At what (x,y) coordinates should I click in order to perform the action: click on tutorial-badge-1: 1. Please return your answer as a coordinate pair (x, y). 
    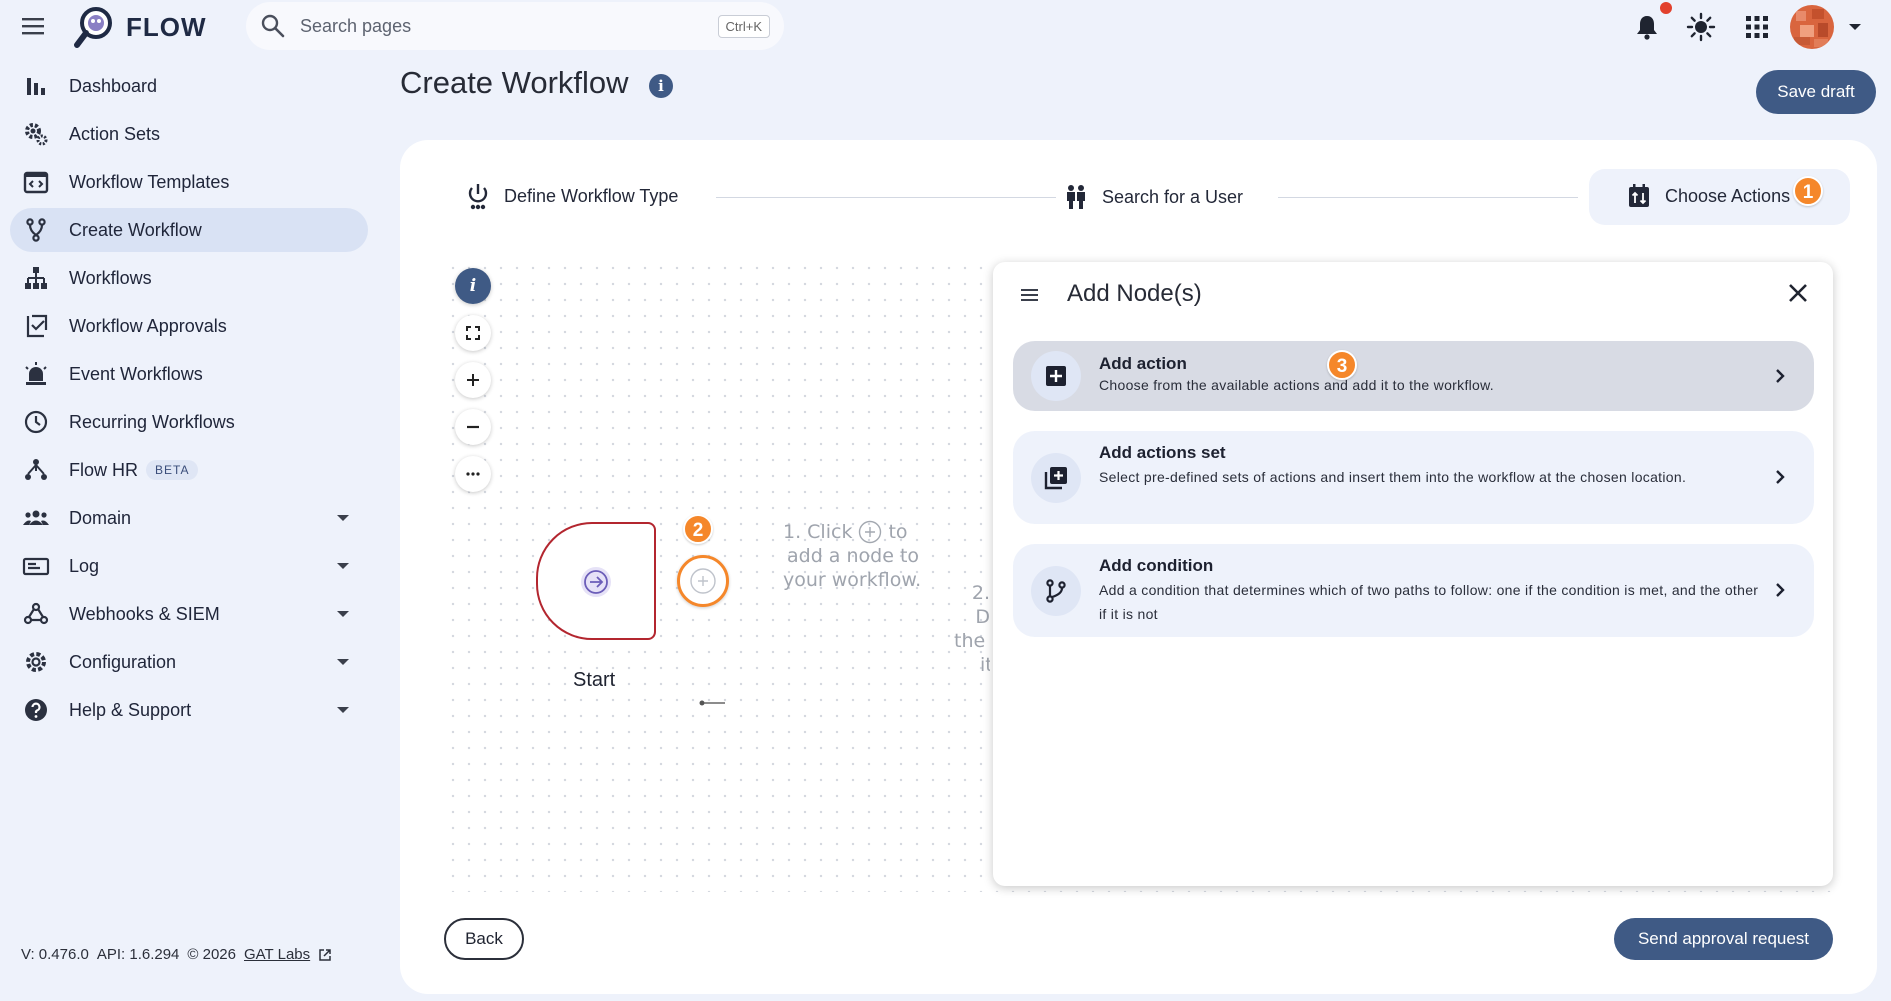
    Looking at the image, I should click on (1808, 191).